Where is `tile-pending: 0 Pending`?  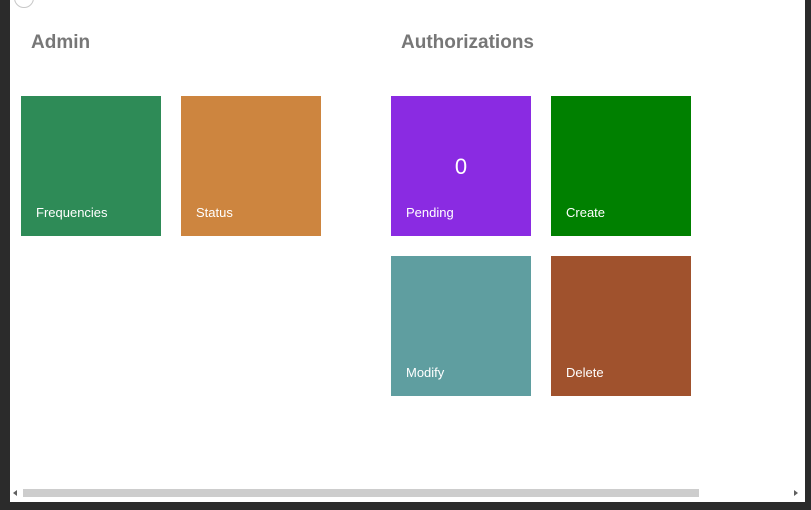
tile-pending: 0 Pending is located at coordinates (461, 166).